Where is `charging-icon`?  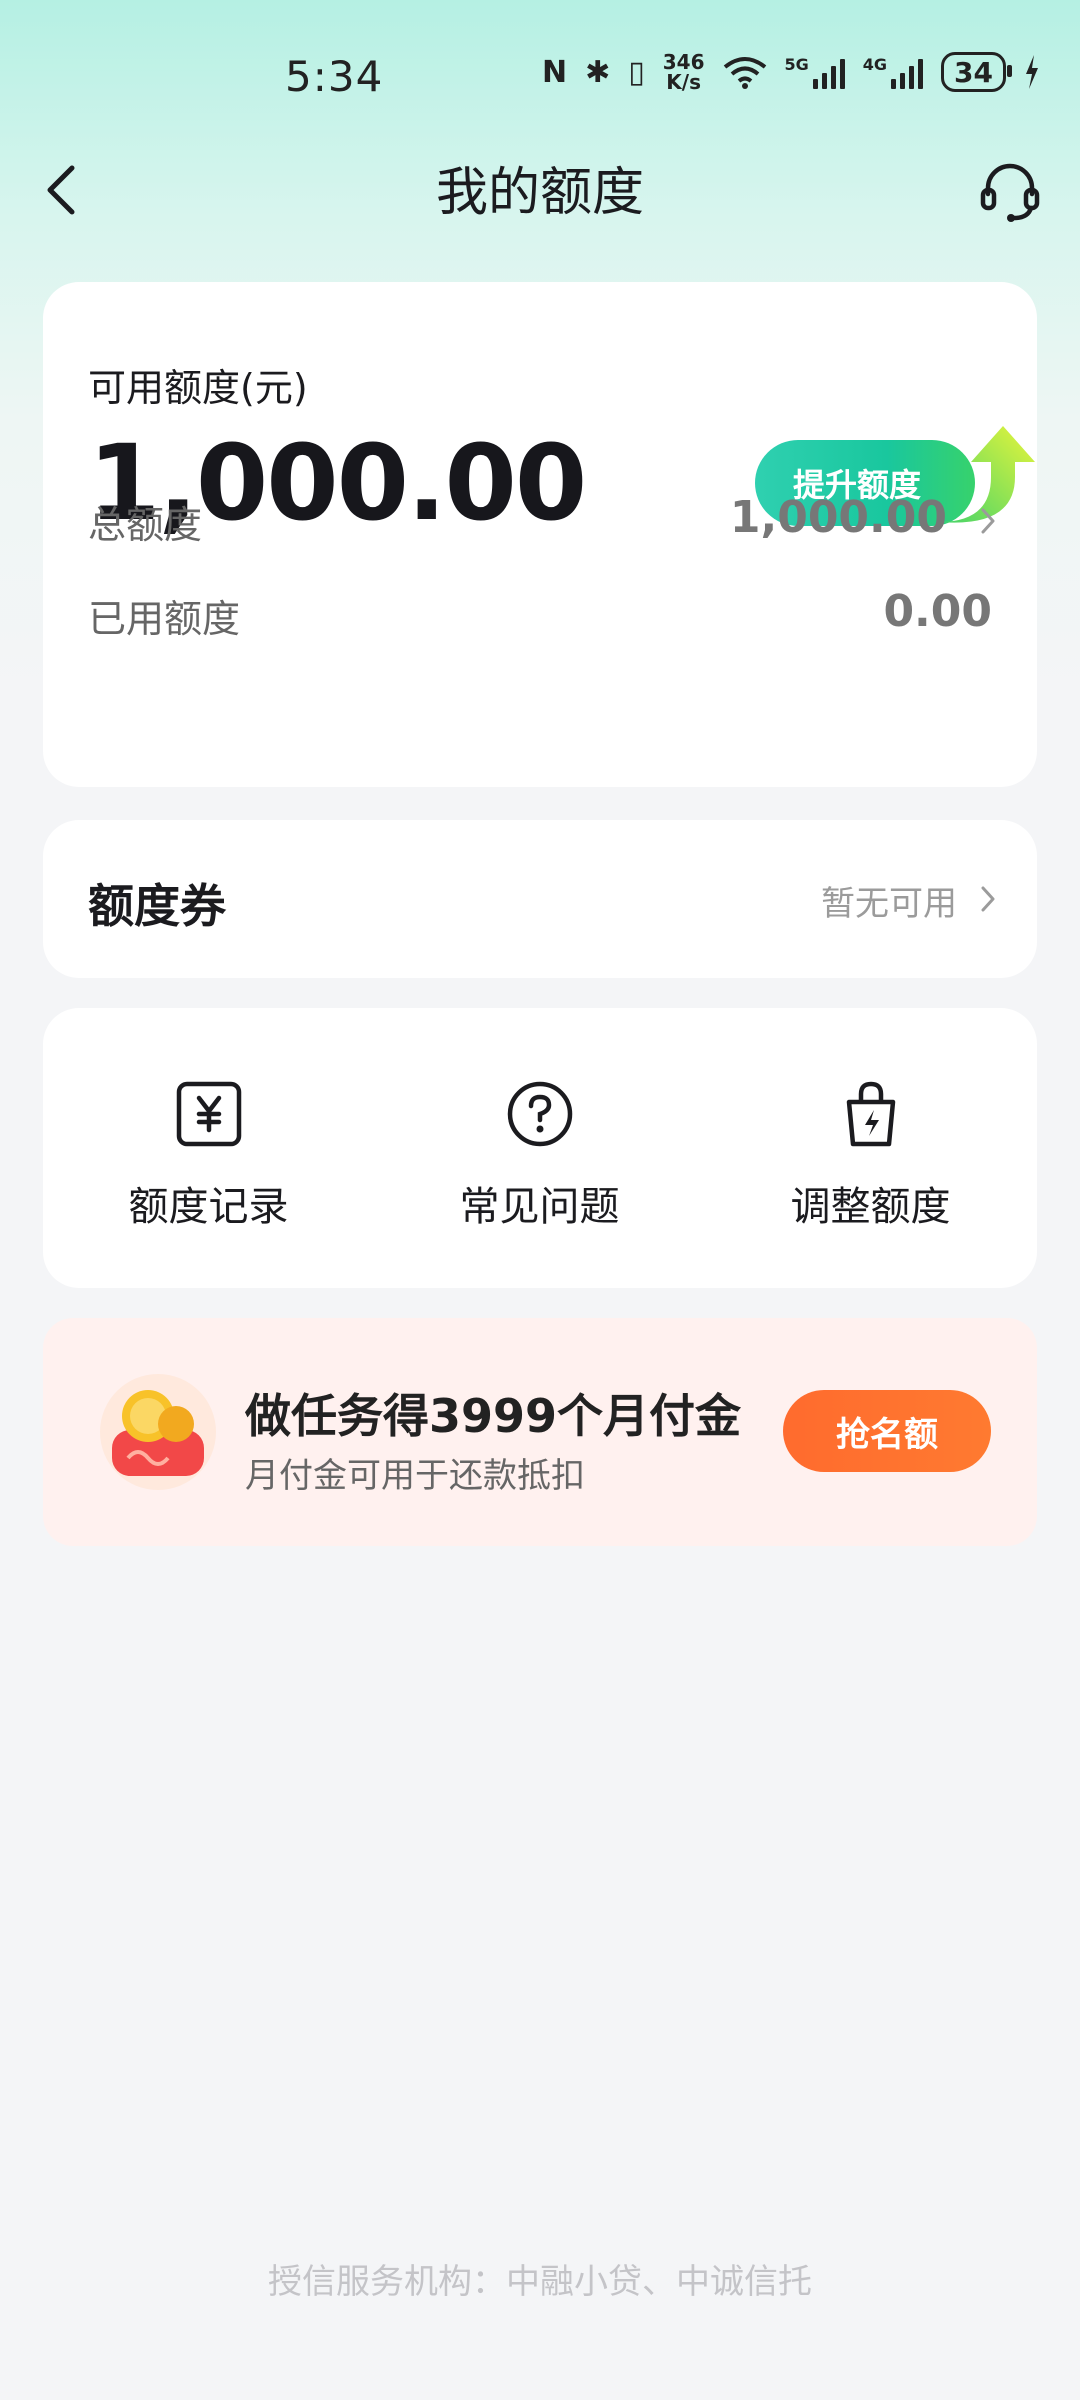
charging-icon is located at coordinates (1032, 72).